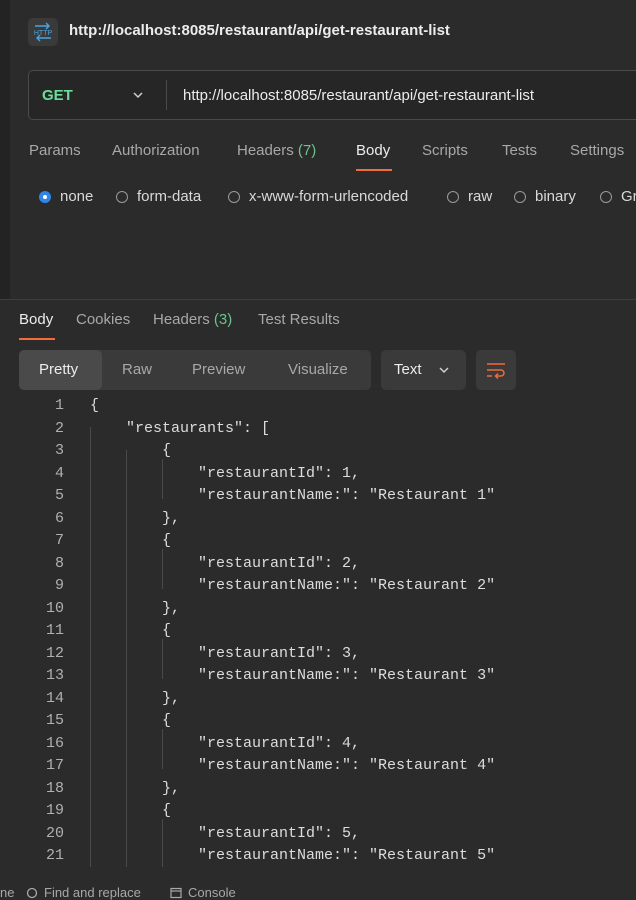 The height and width of the screenshot is (900, 636). I want to click on line-number: 2, so click(59, 428).